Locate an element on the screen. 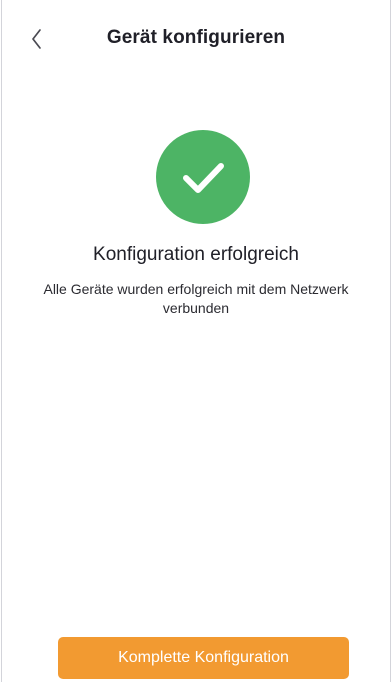 The image size is (392, 682). complete-configuration-button: Komplette Konfiguration is located at coordinates (203, 658).